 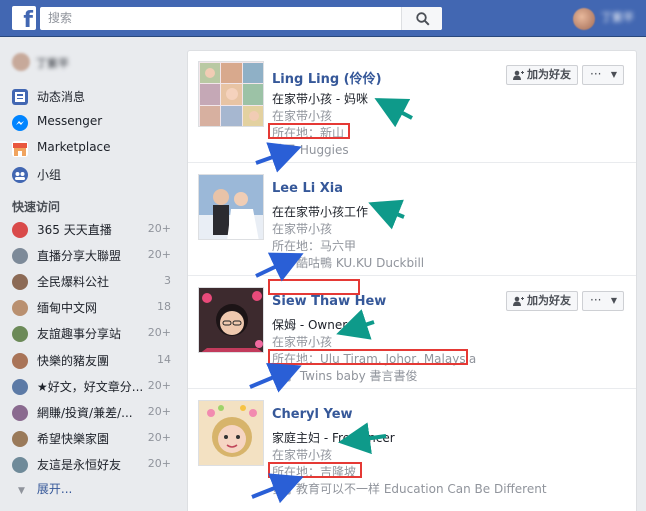 I want to click on sidebar-item-groups: 小组, so click(x=94, y=175).